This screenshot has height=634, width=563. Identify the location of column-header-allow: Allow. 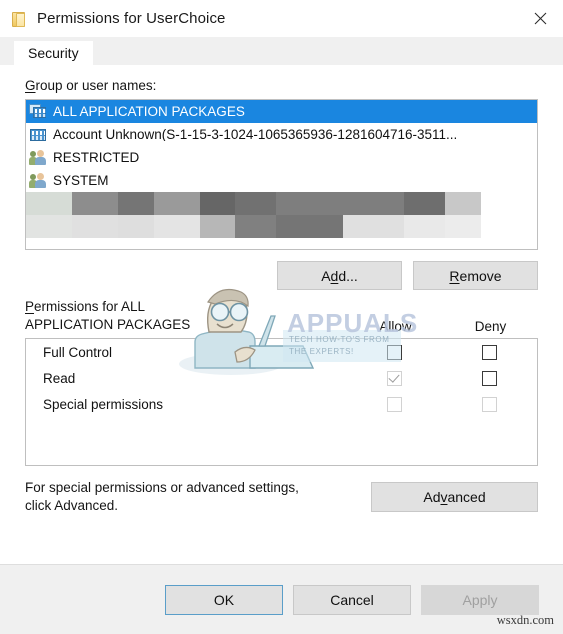
(395, 327).